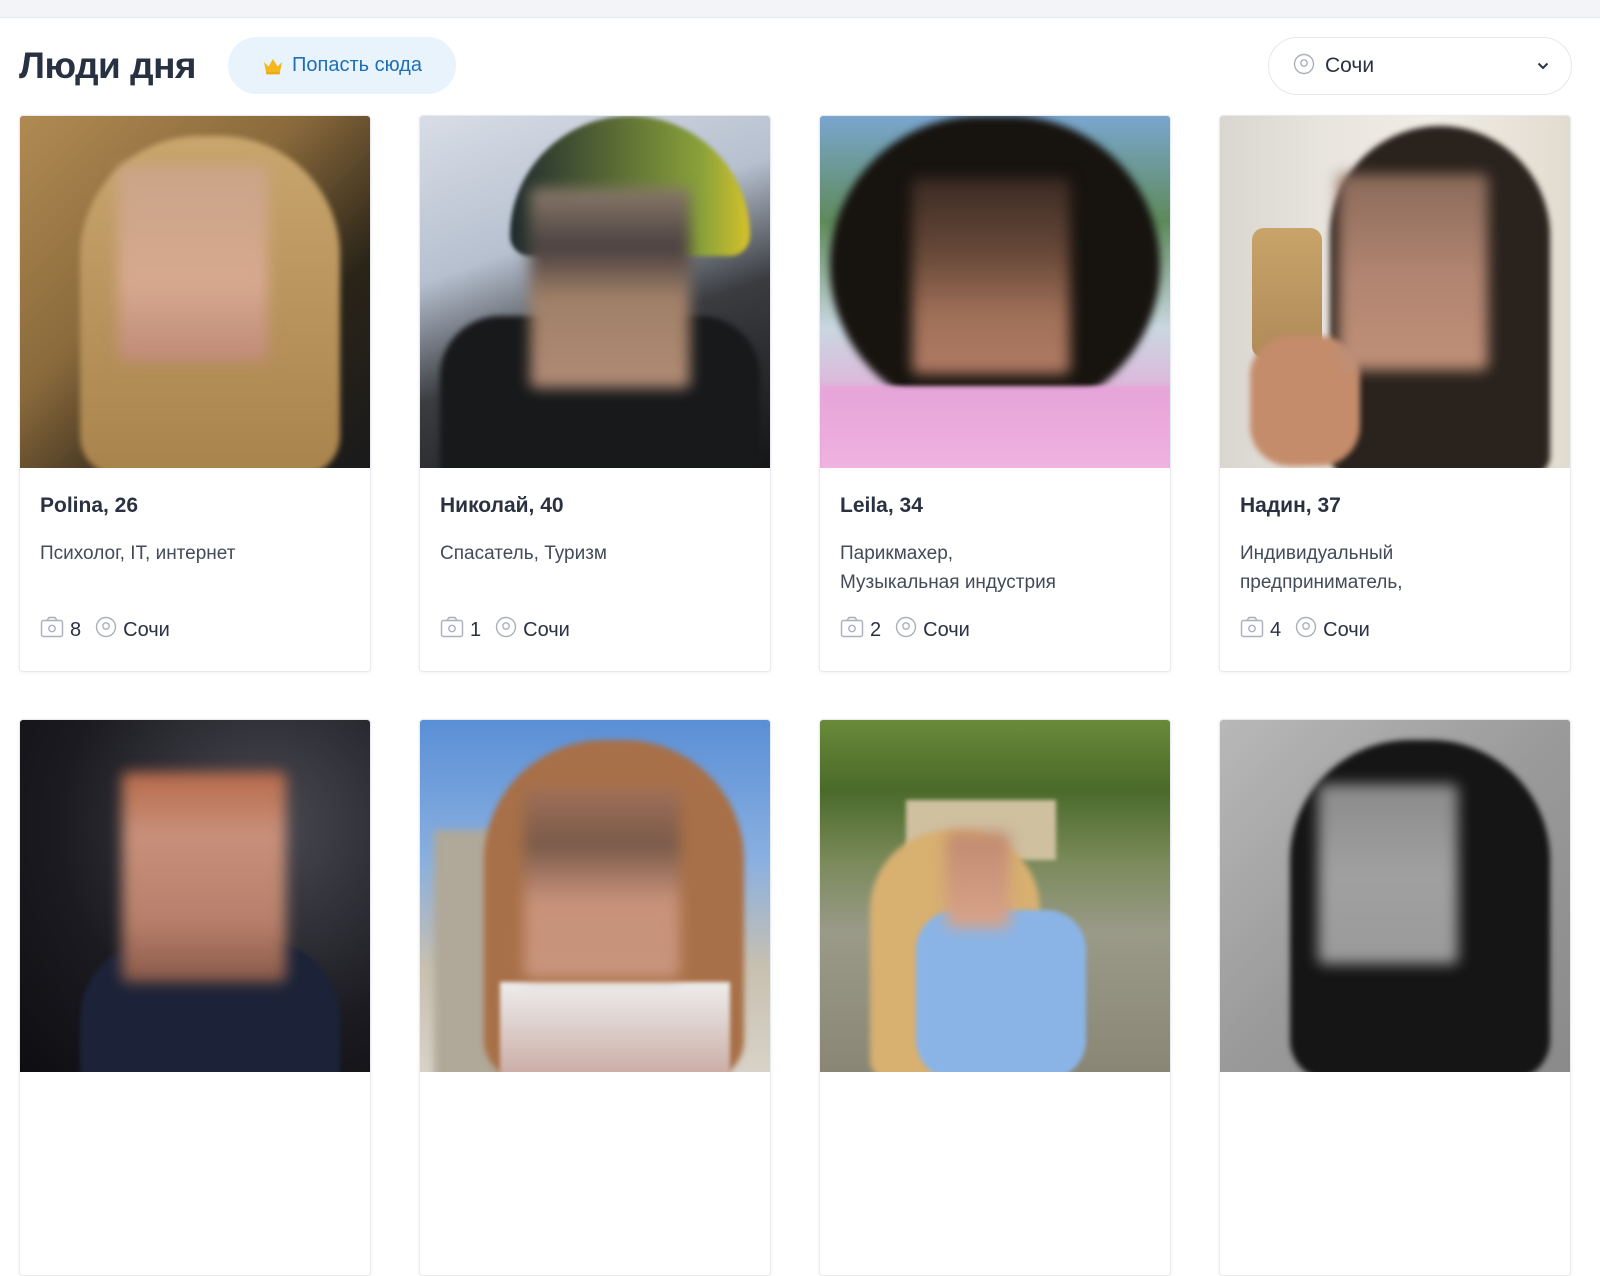 This screenshot has height=1276, width=1600. Describe the element at coordinates (1276, 629) in the screenshot. I see `photo-count: 4` at that location.